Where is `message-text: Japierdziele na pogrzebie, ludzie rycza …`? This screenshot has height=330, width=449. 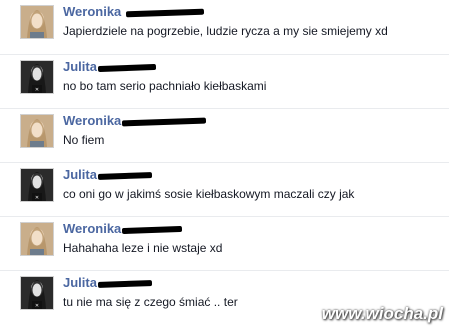 message-text: Japierdziele na pogrzebie, ludzie rycza … is located at coordinates (225, 31).